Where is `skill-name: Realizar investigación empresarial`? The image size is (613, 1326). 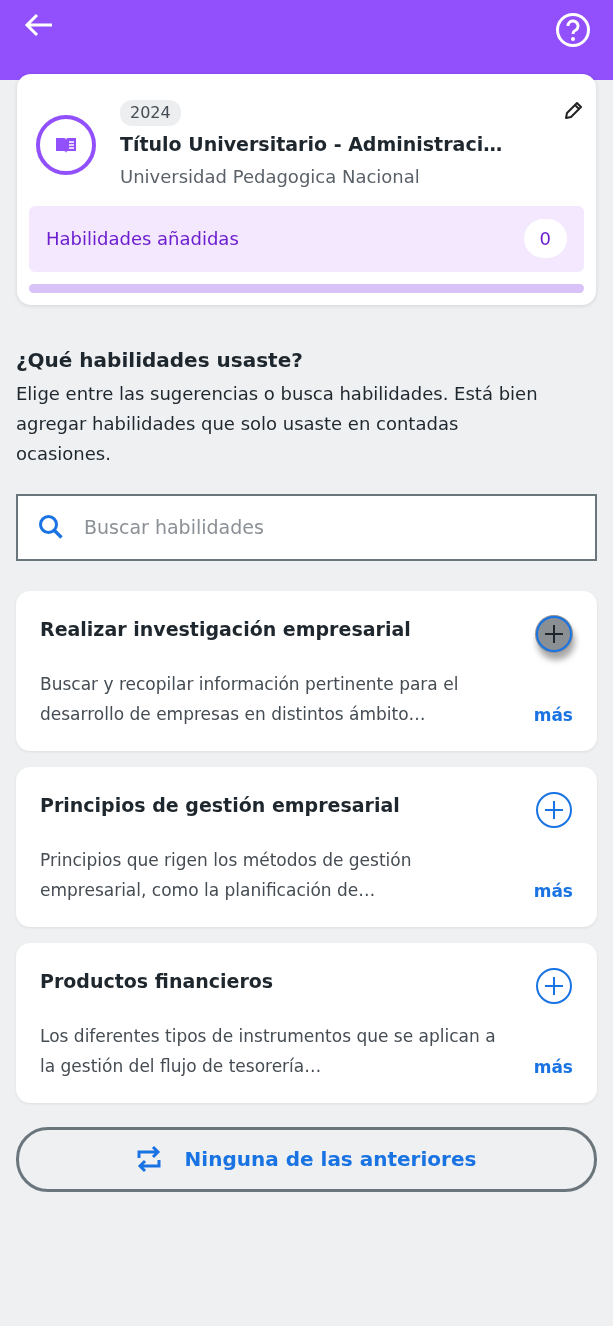
skill-name: Realizar investigación empresarial is located at coordinates (225, 629).